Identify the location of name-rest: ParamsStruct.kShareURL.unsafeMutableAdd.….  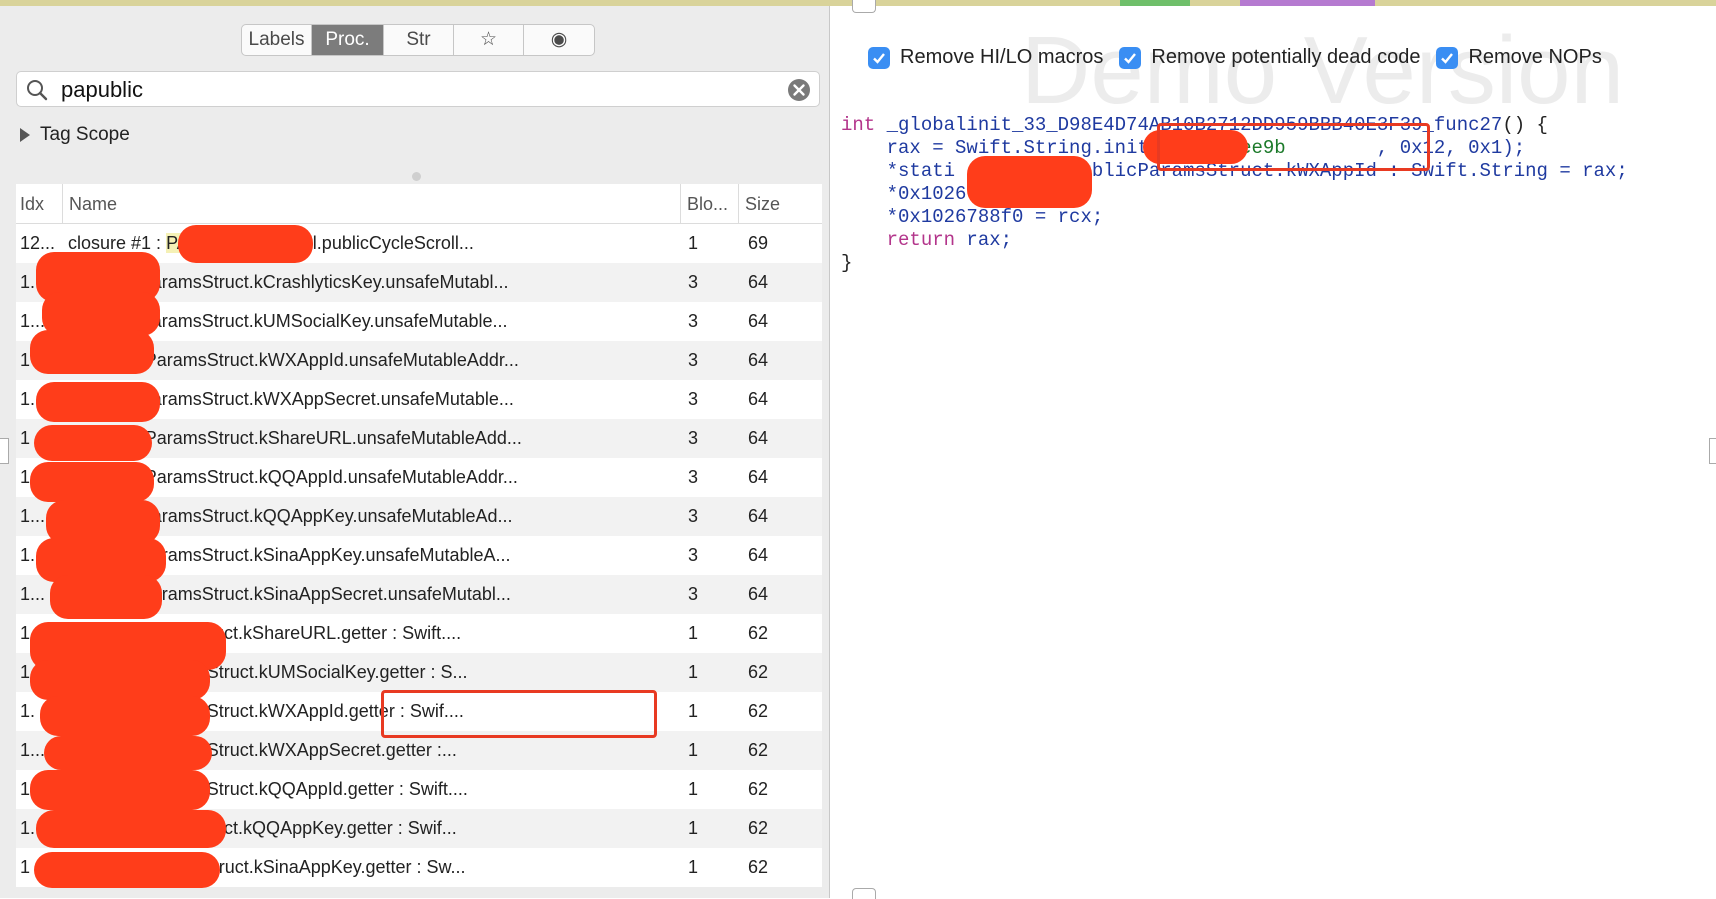
(333, 438).